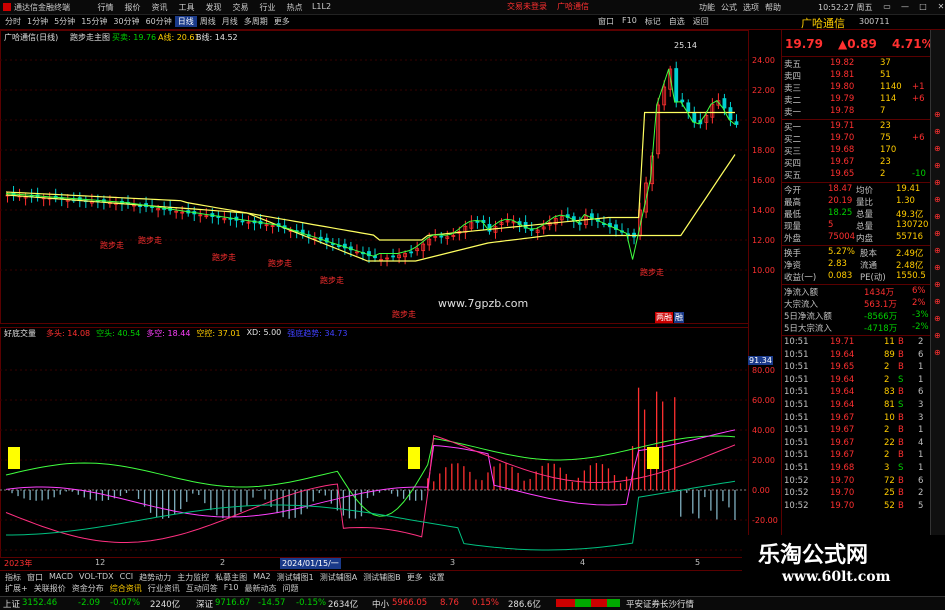 Image resolution: width=945 pixels, height=610 pixels. Describe the element at coordinates (751, 7) in the screenshot. I see `menu-item: 选项` at that location.